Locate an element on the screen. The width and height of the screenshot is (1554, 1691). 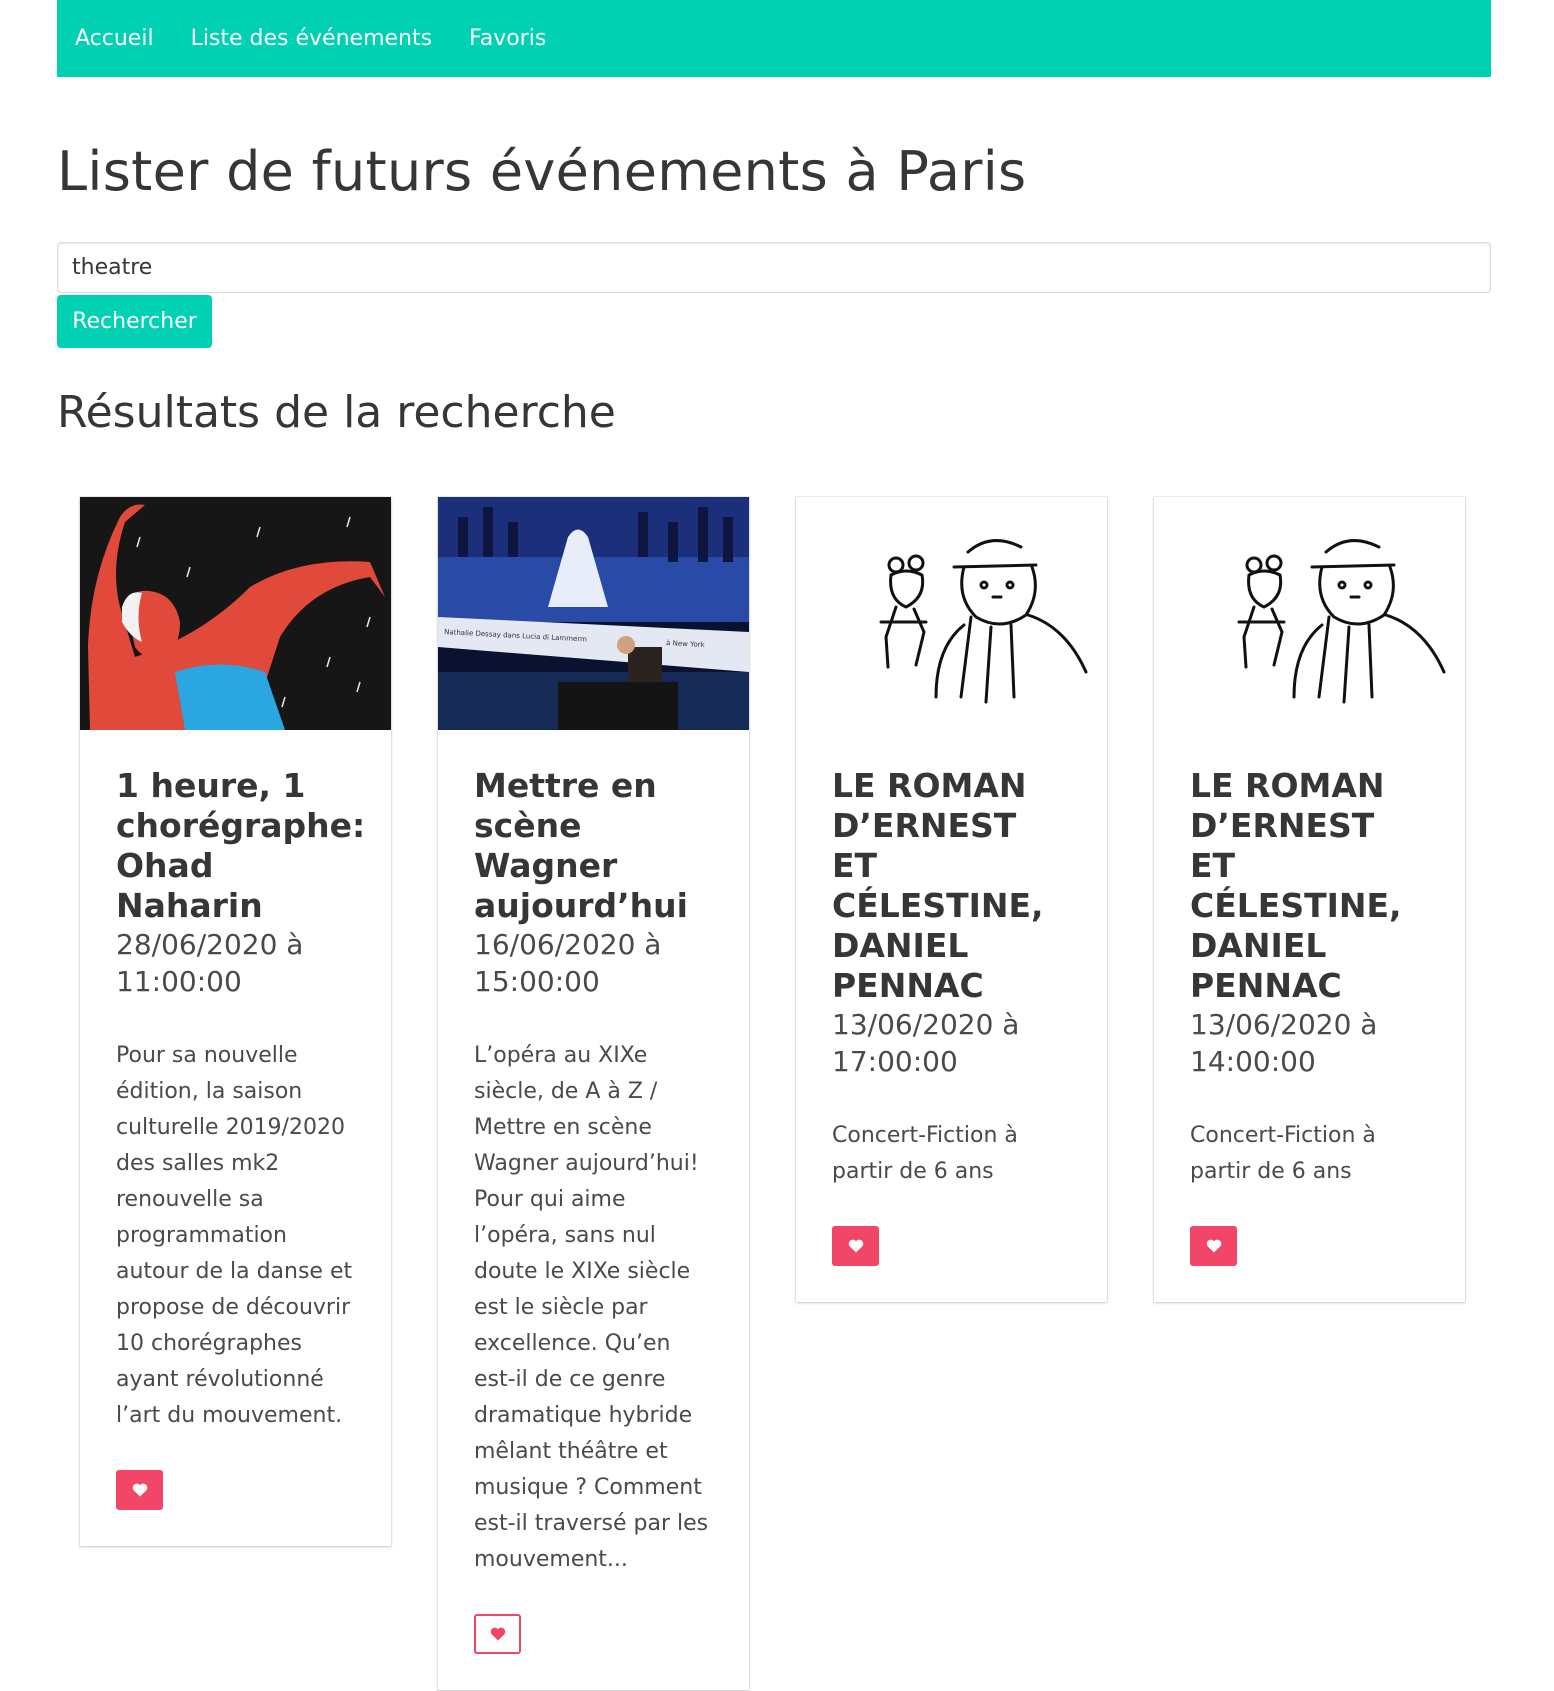
navbar: Accueil Liste des événements Favoris is located at coordinates (774, 38).